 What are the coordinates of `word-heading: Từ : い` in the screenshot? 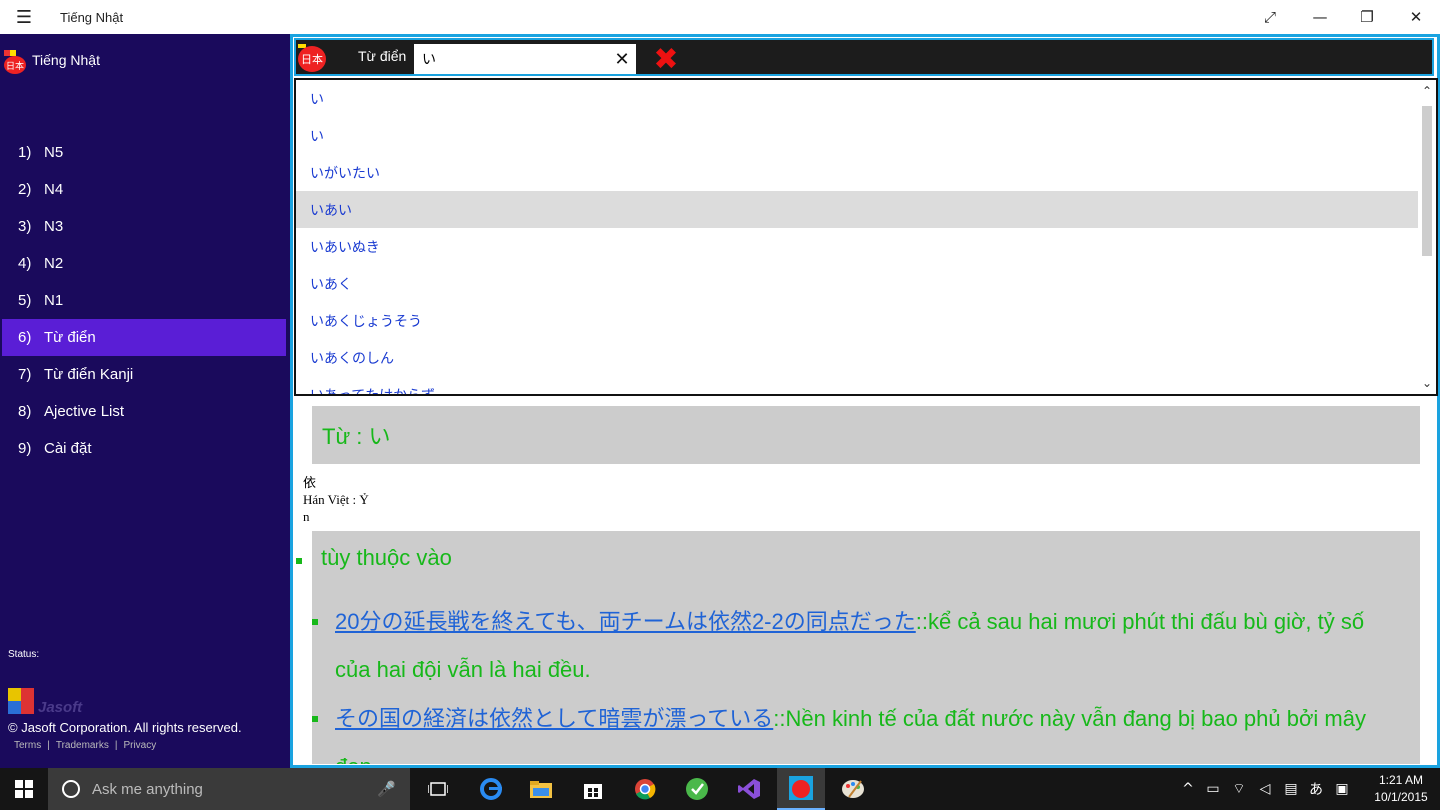 It's located at (866, 435).